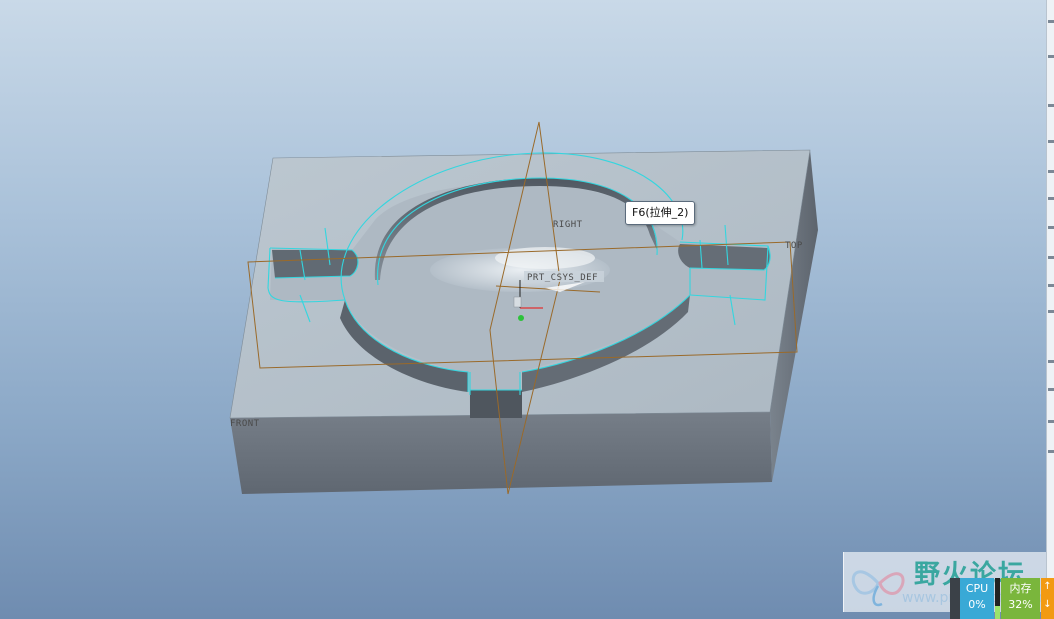  Describe the element at coordinates (977, 604) in the screenshot. I see `cpu-value: 0%` at that location.